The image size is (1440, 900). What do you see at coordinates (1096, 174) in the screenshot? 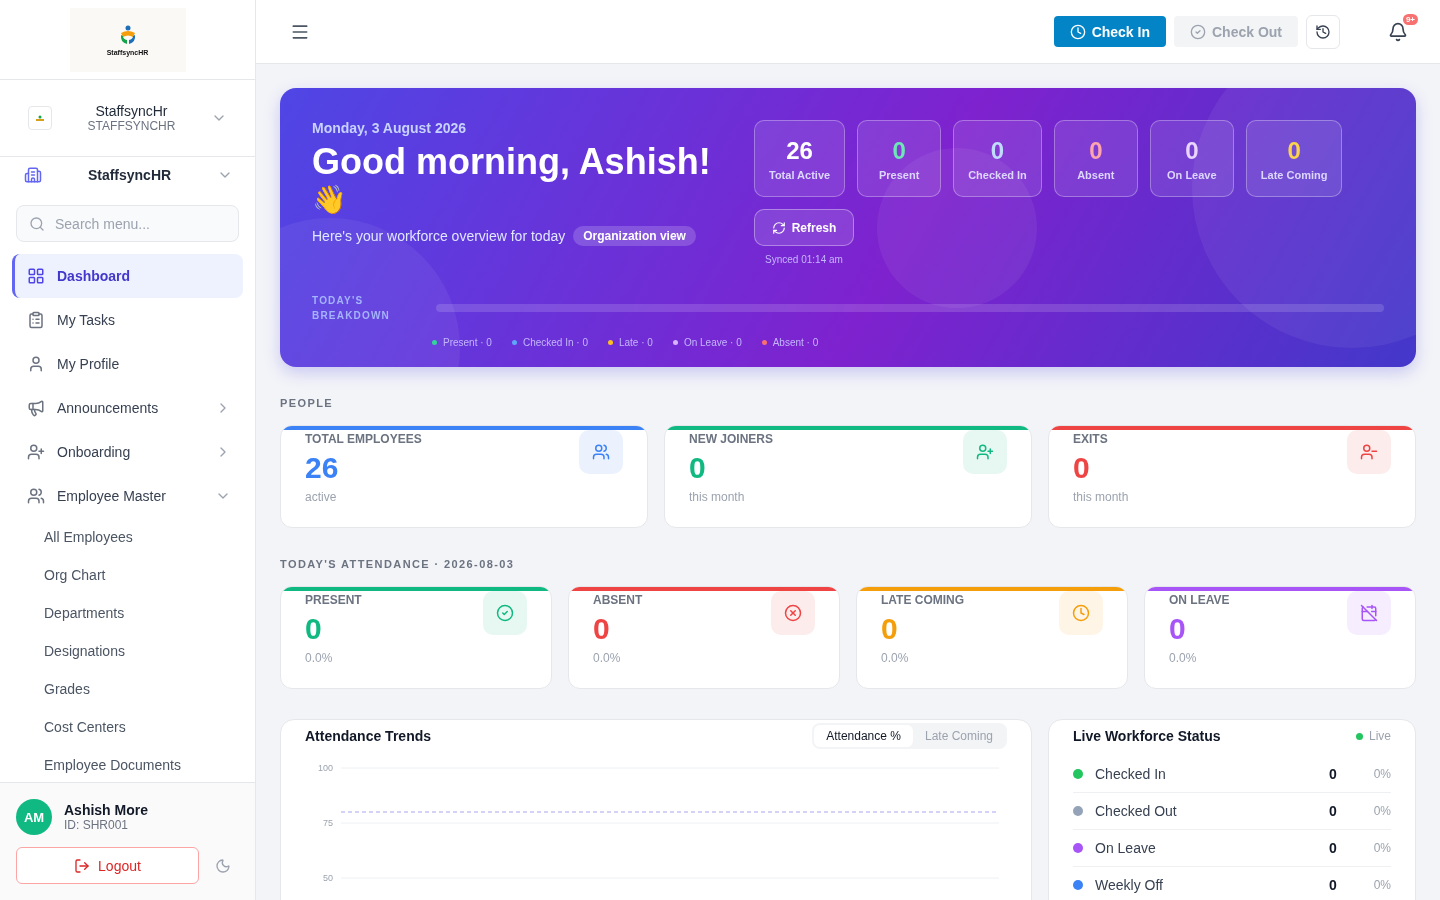
I see `stat-label: Absent` at bounding box center [1096, 174].